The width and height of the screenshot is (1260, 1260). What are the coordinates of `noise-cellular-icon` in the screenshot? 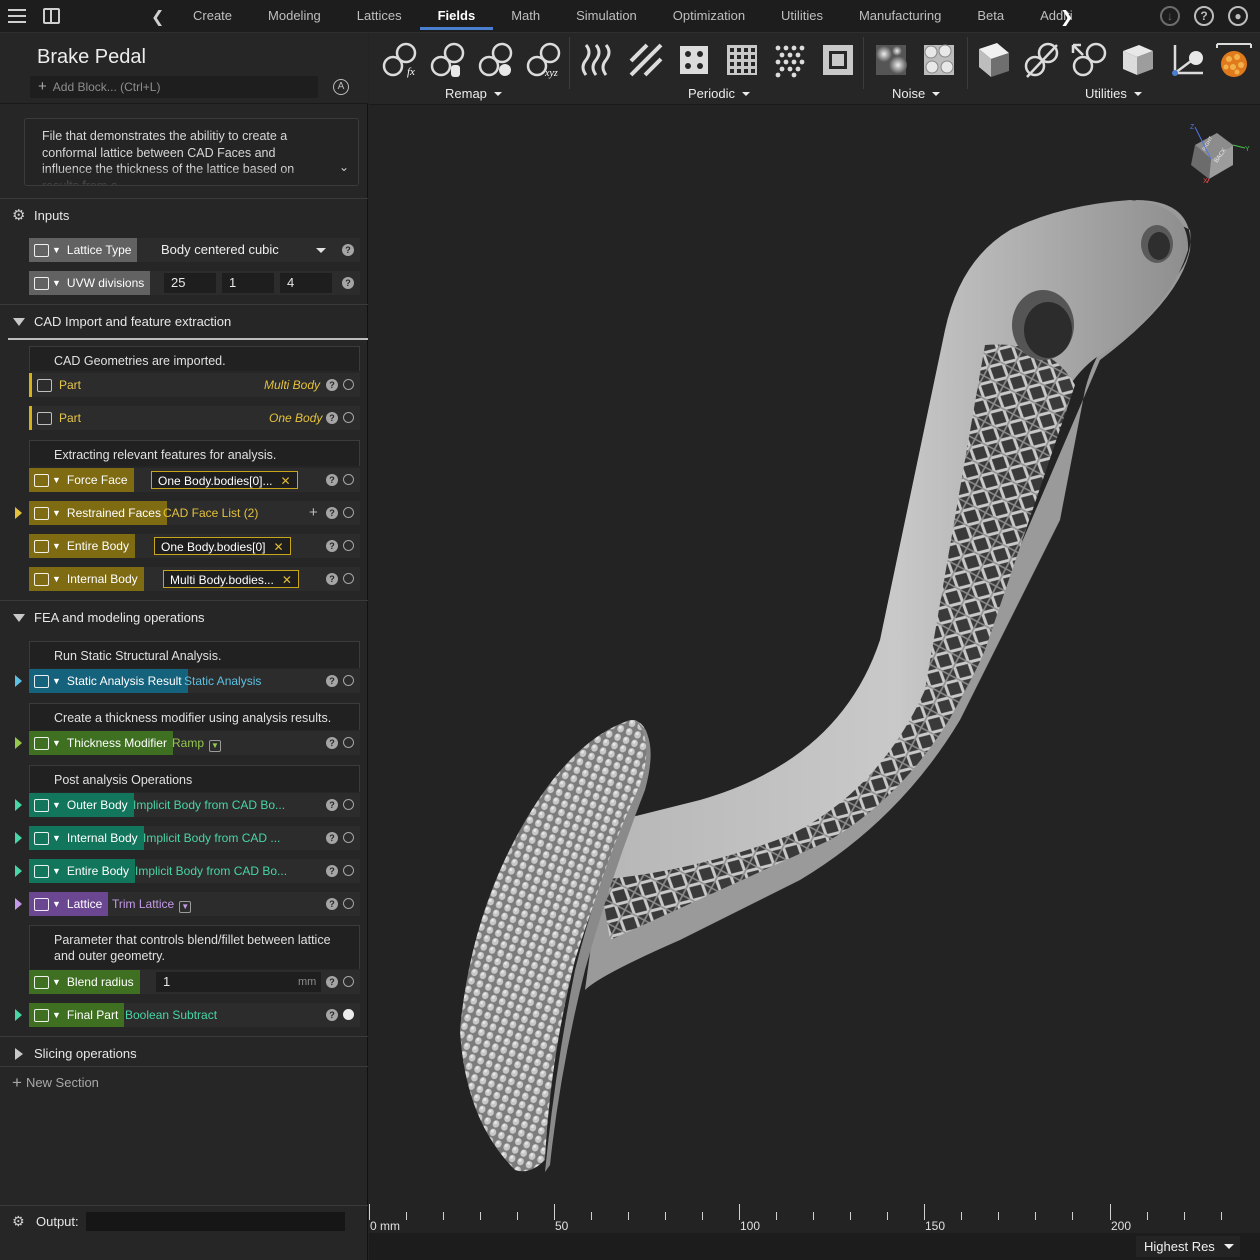 It's located at (939, 60).